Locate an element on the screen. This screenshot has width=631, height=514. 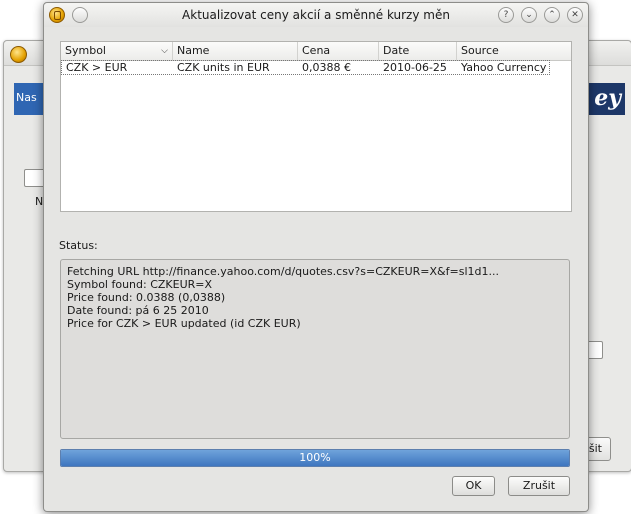
background-banner-text: Nas is located at coordinates (26, 97).